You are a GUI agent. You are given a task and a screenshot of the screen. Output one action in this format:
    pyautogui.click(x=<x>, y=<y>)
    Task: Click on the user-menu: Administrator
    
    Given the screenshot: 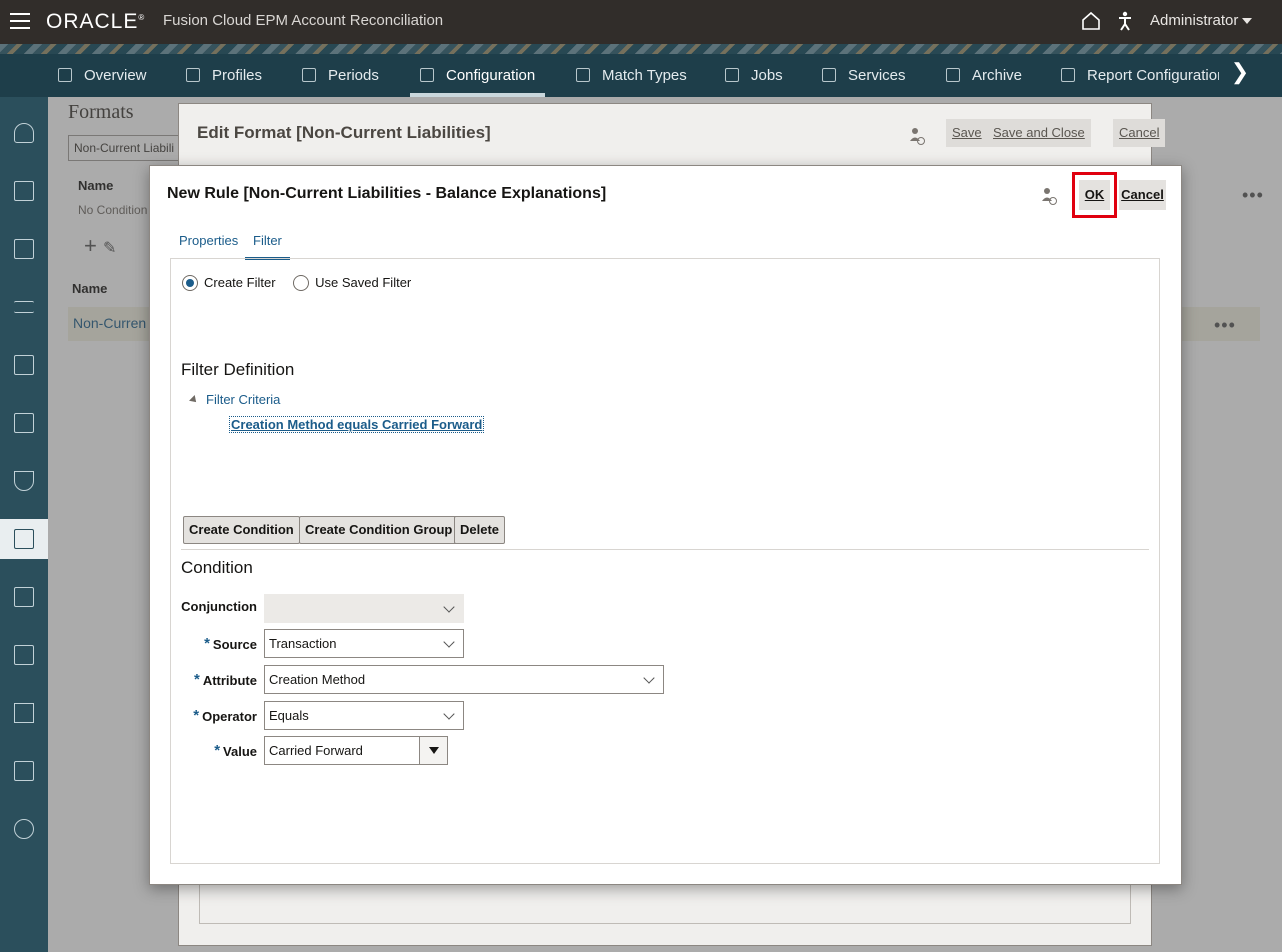 What is the action you would take?
    pyautogui.click(x=1194, y=20)
    